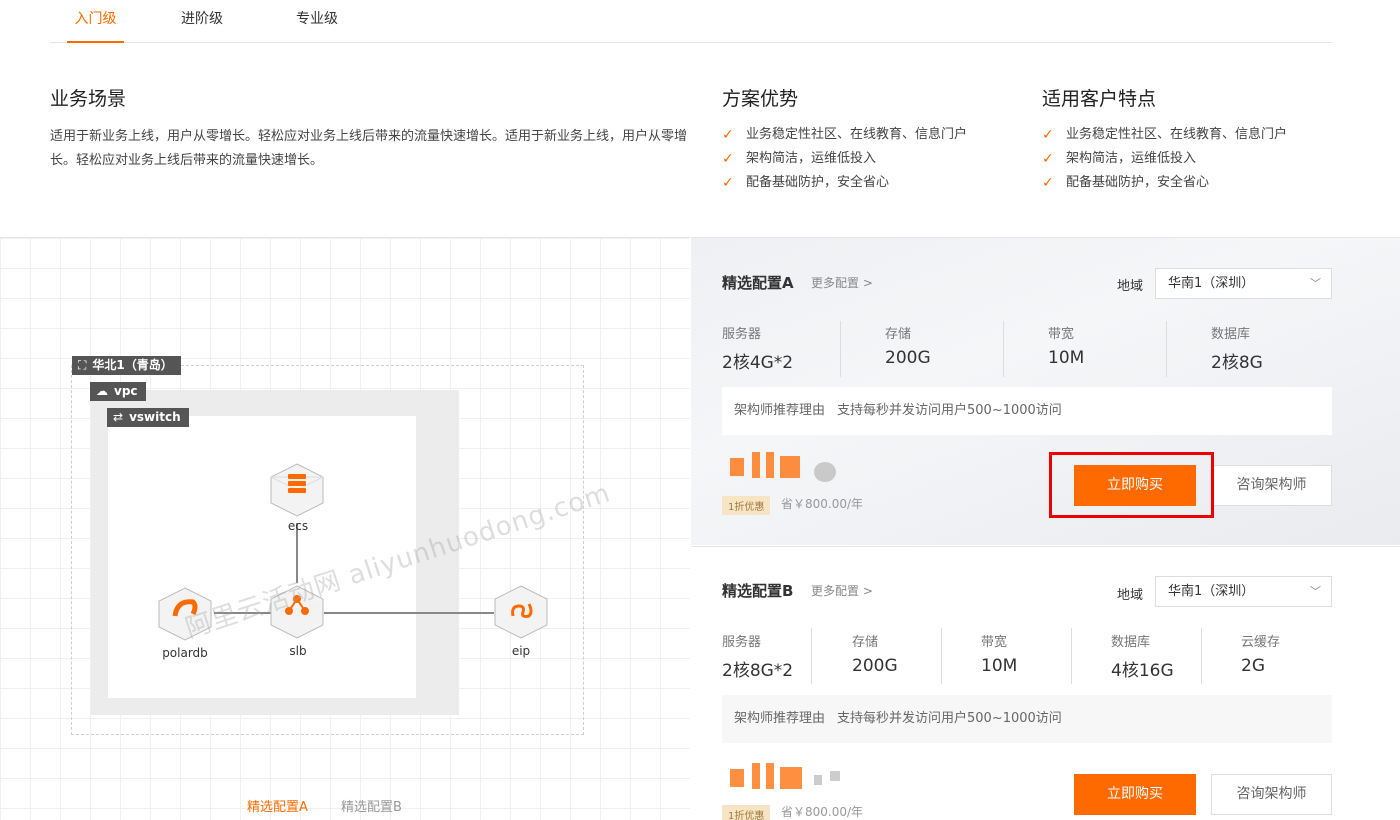  I want to click on buy-now-button: 立即购买, so click(1135, 794).